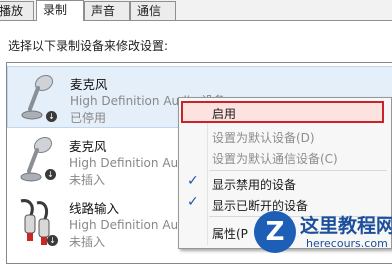  What do you see at coordinates (88, 46) in the screenshot?
I see `instruction-text: 选择以下录制设备来修改设置:` at bounding box center [88, 46].